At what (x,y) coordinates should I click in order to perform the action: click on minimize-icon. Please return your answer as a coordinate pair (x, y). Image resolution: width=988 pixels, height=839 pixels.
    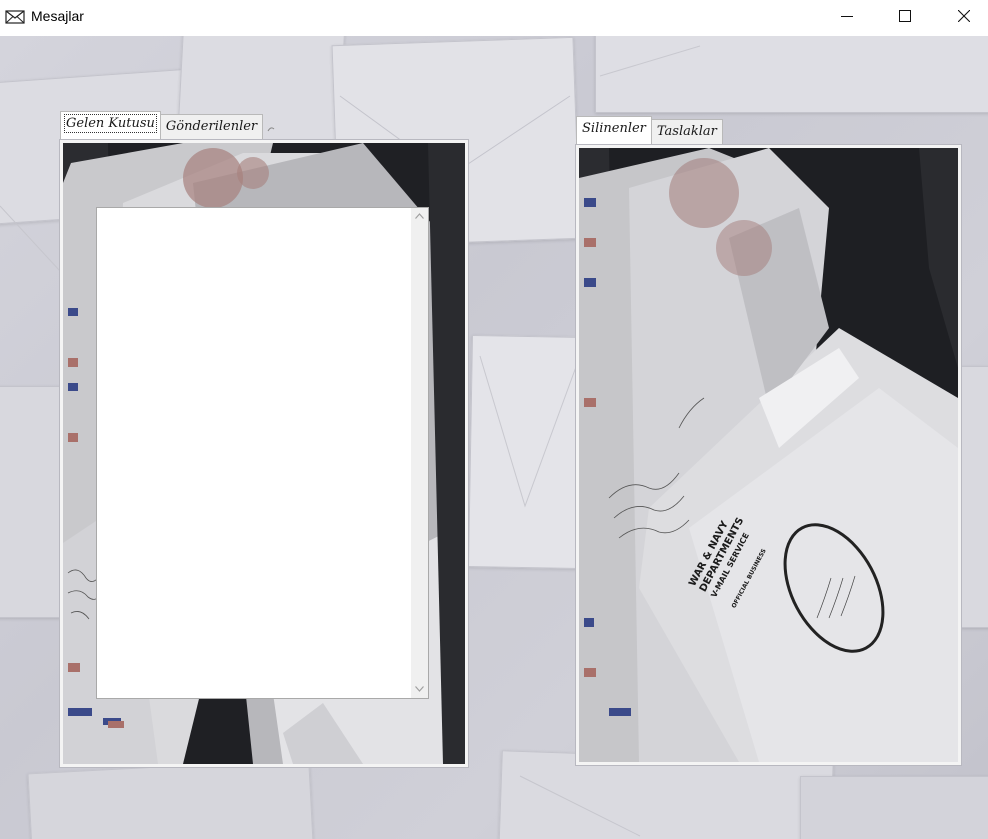
    Looking at the image, I should click on (847, 16).